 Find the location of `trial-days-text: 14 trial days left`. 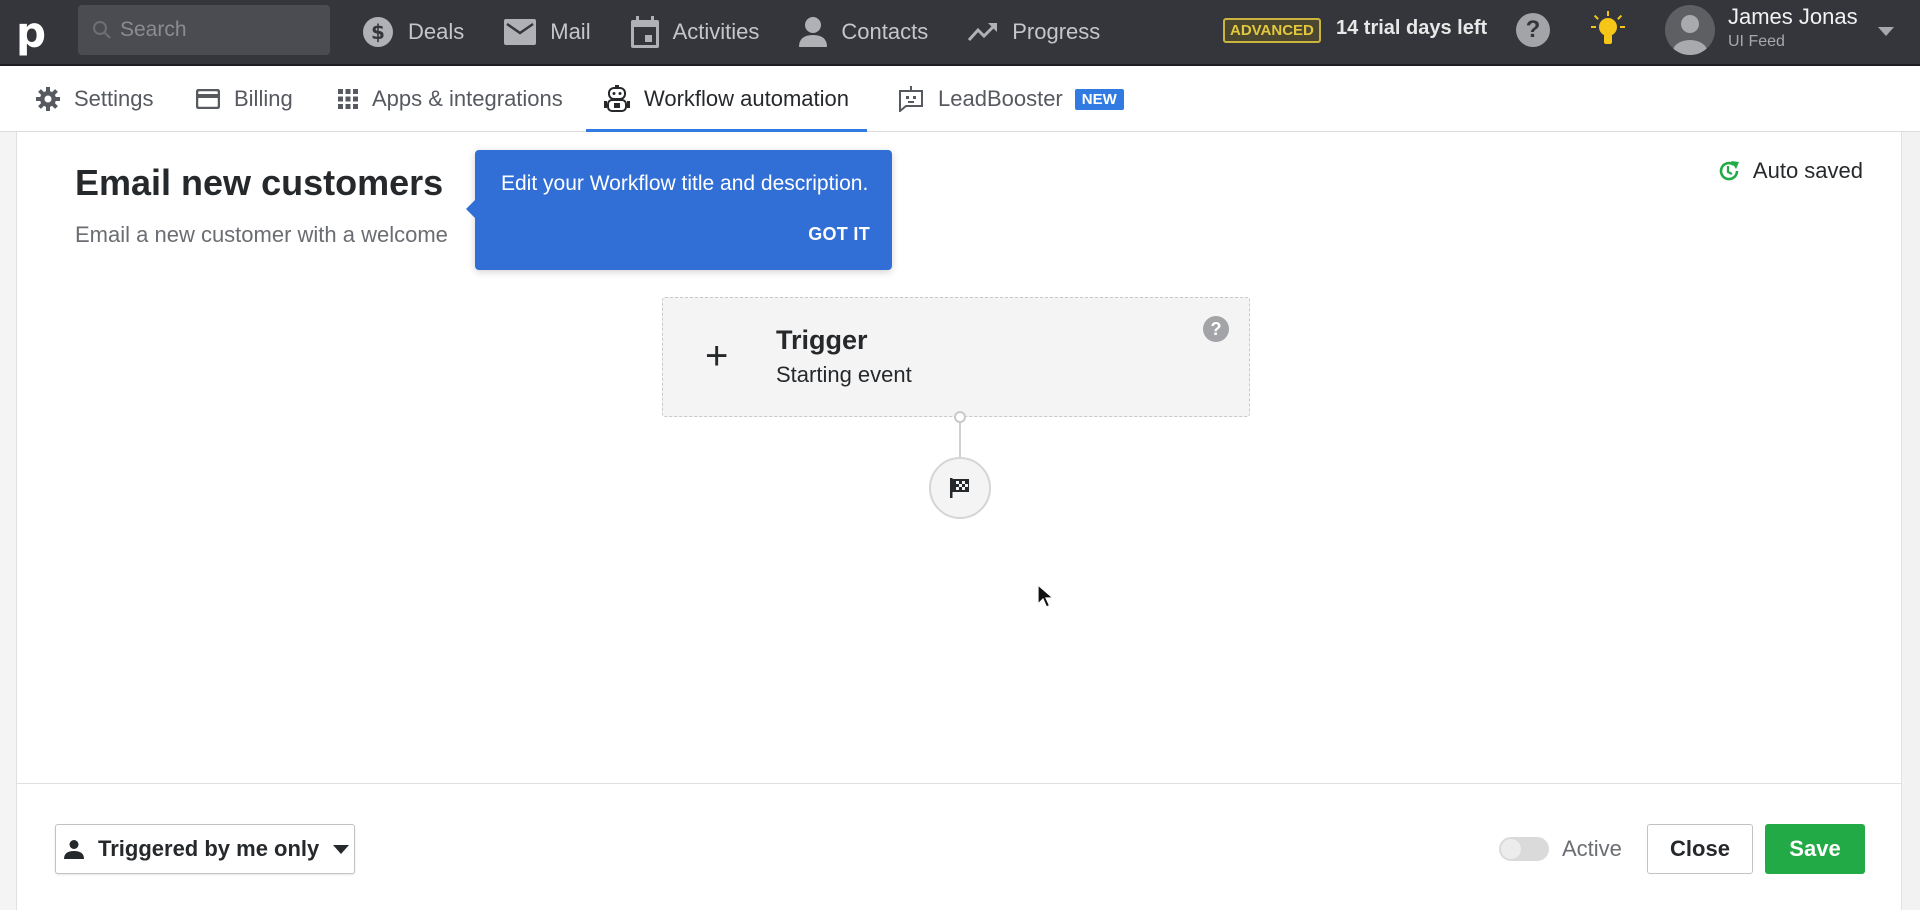

trial-days-text: 14 trial days left is located at coordinates (1411, 28).